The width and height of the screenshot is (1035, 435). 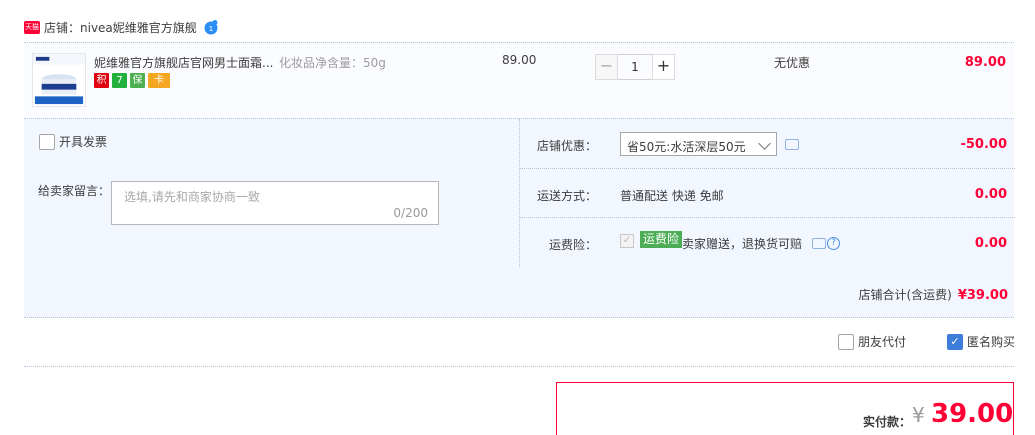 What do you see at coordinates (32, 27) in the screenshot?
I see `tmall-badge: 天猫` at bounding box center [32, 27].